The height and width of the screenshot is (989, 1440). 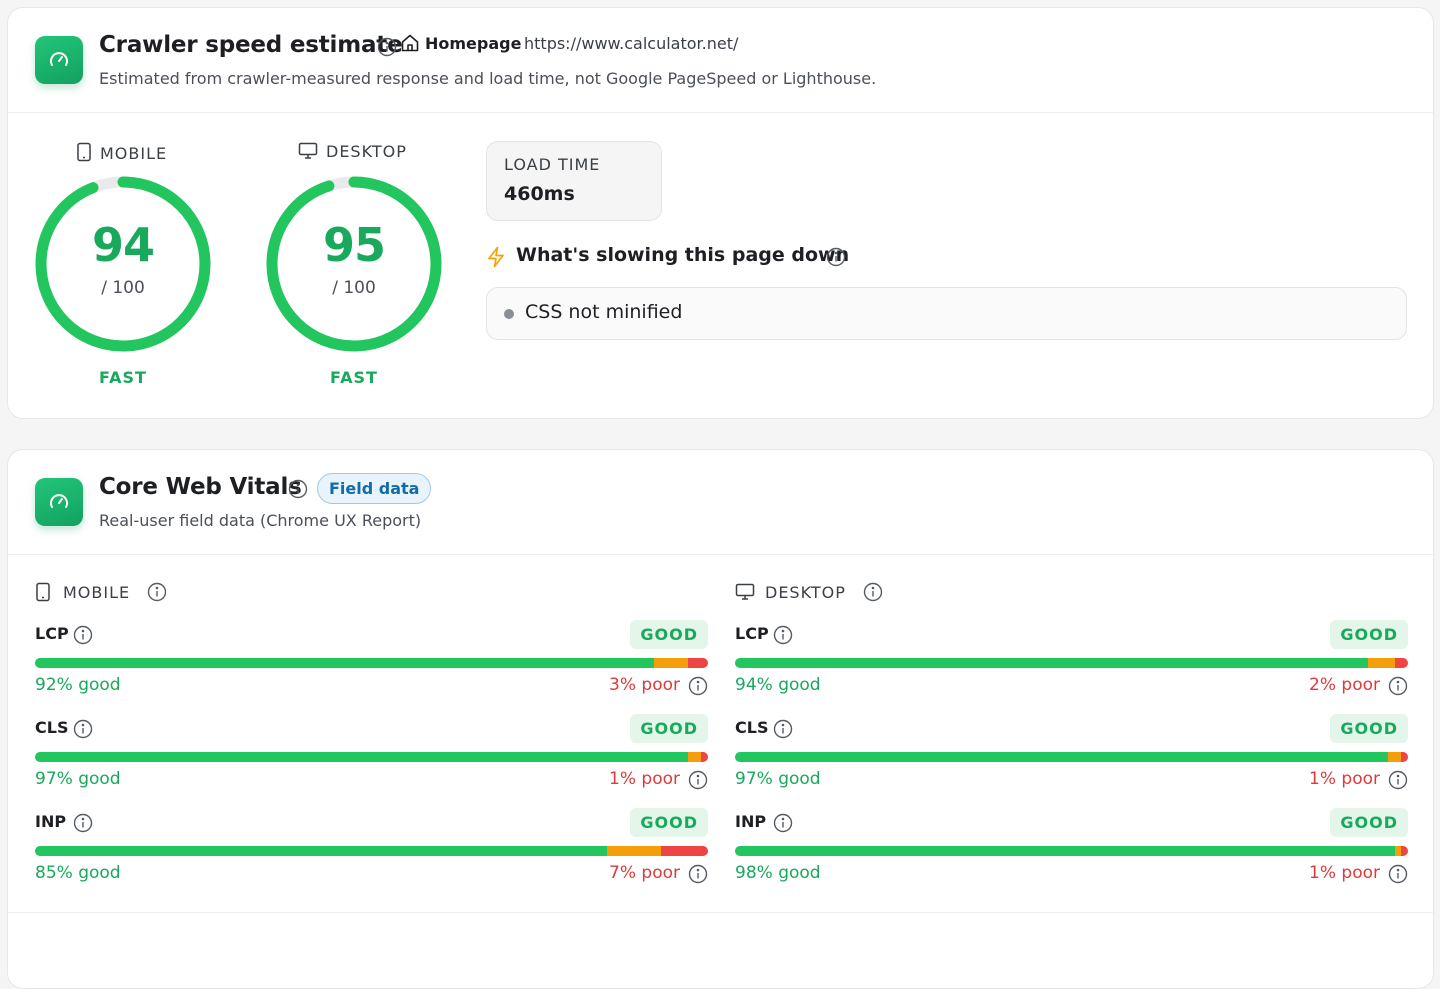 I want to click on desktop-label-text: DESKTOP, so click(x=366, y=151).